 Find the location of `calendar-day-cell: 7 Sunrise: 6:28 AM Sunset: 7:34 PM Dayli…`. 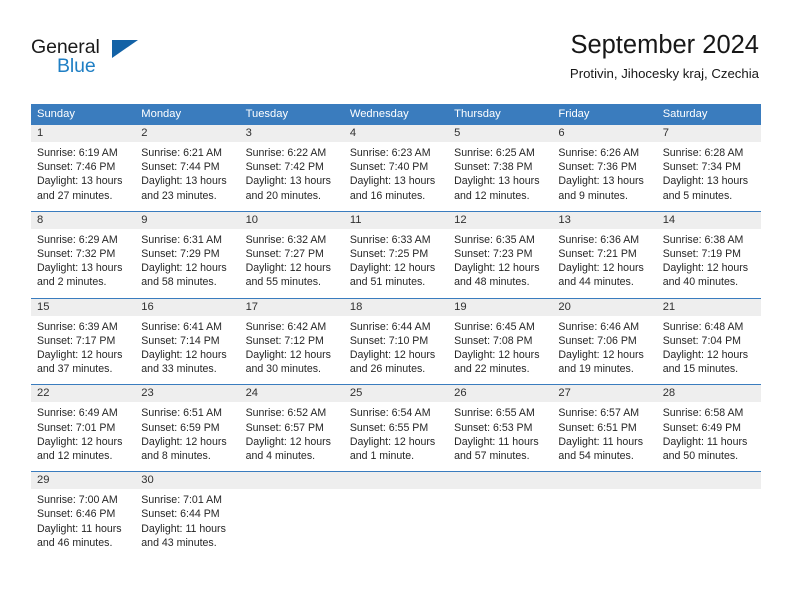

calendar-day-cell: 7 Sunrise: 6:28 AM Sunset: 7:34 PM Dayli… is located at coordinates (708, 168).